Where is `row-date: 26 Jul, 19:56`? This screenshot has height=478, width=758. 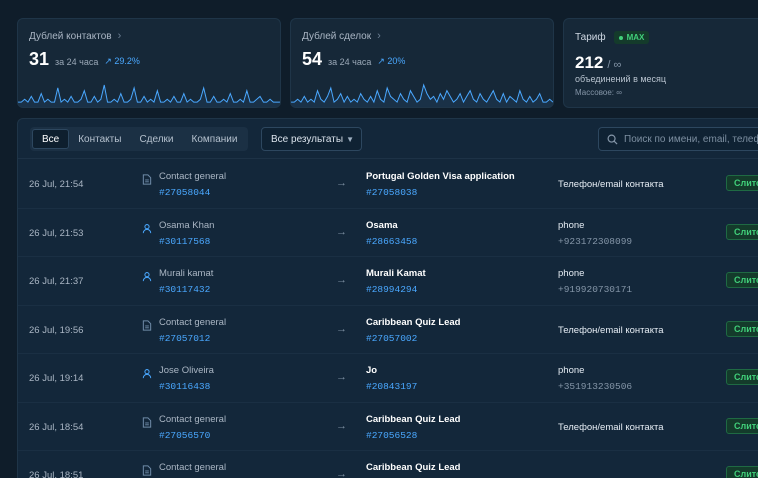
row-date: 26 Jul, 19:56 is located at coordinates (56, 330).